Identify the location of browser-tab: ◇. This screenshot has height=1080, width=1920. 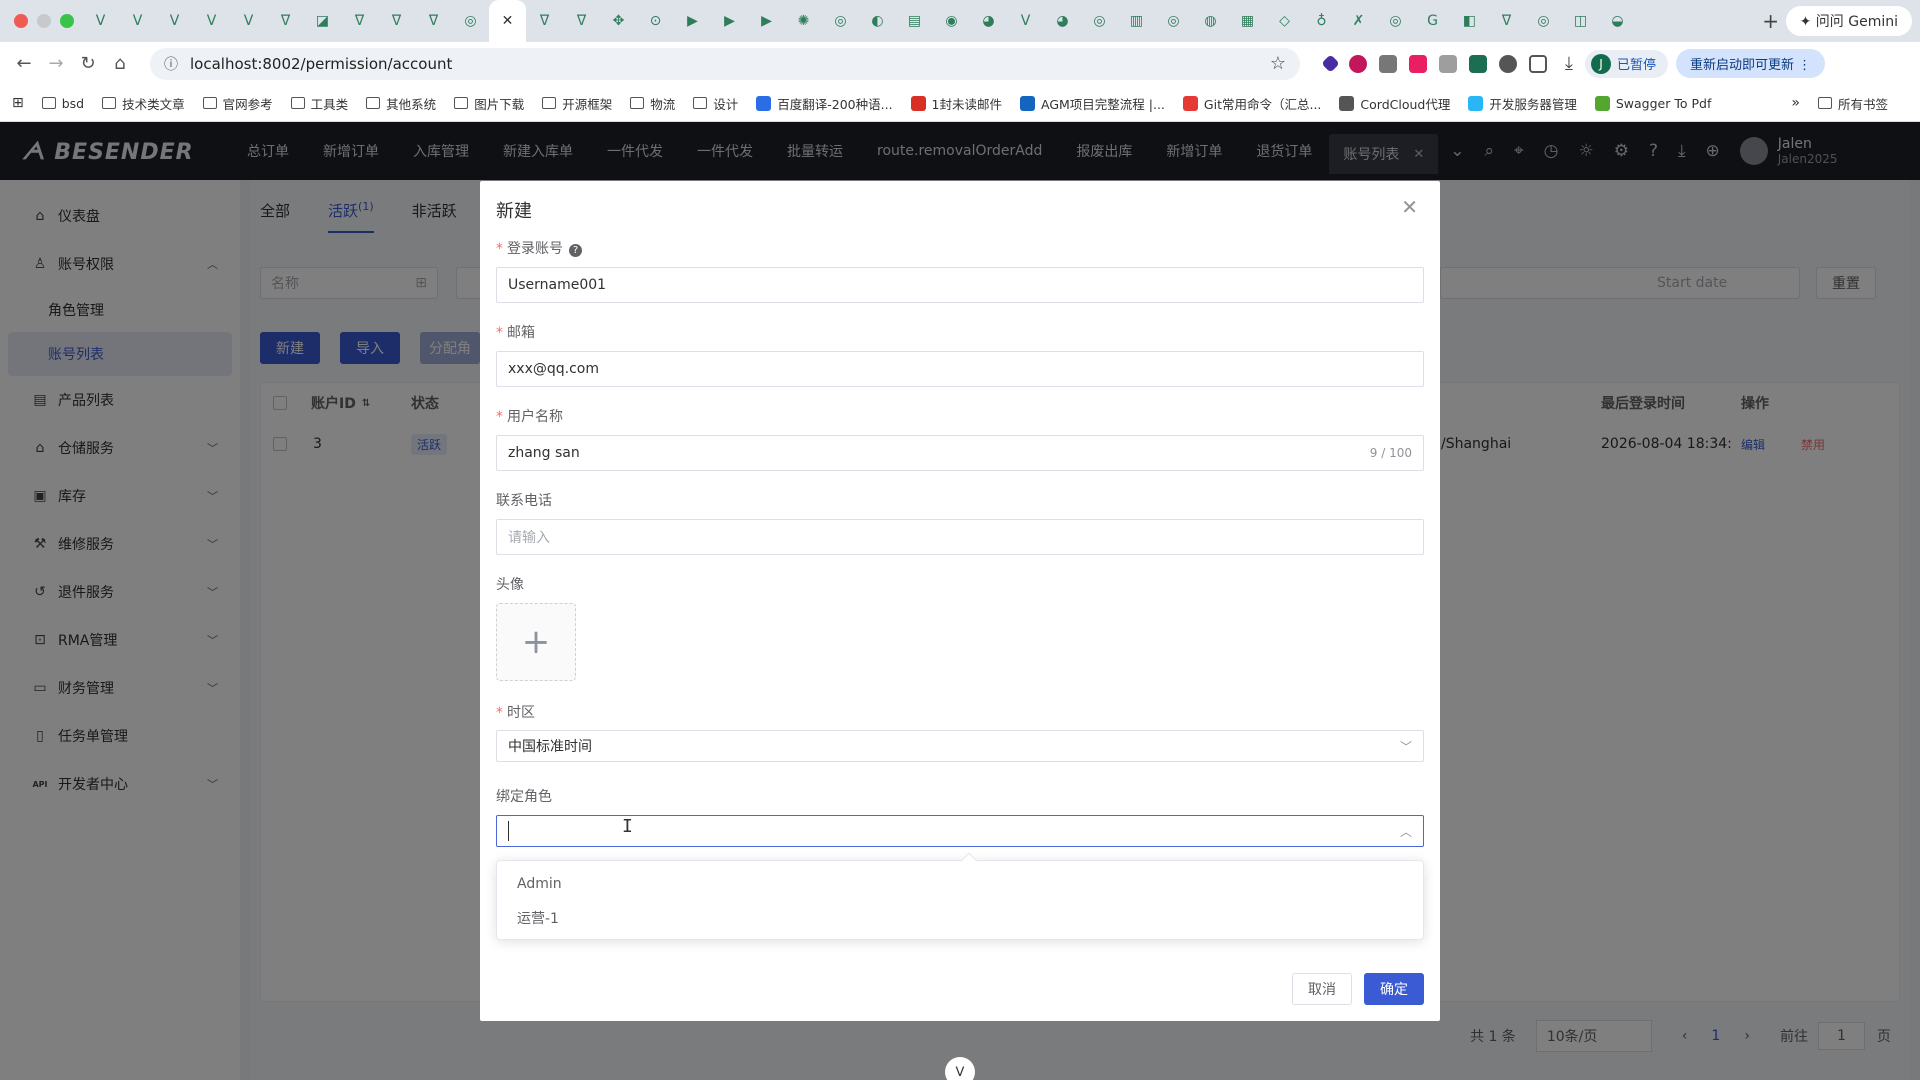
(1284, 21).